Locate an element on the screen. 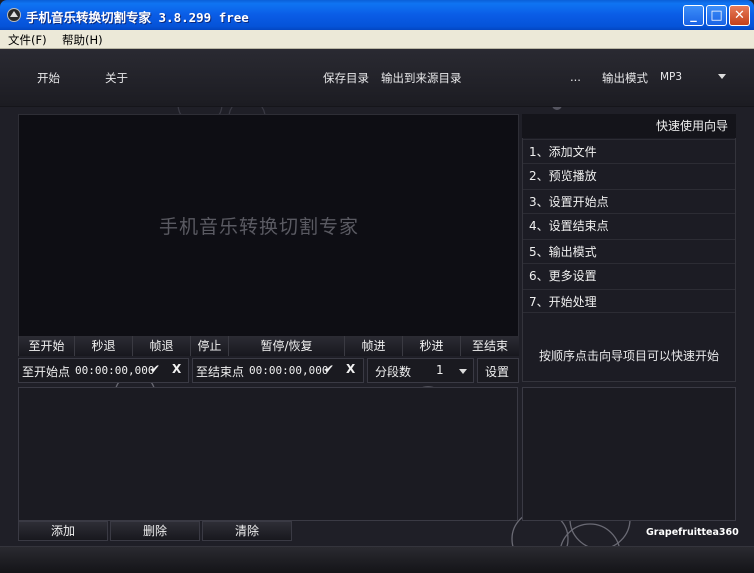  app-icon is located at coordinates (14, 15).